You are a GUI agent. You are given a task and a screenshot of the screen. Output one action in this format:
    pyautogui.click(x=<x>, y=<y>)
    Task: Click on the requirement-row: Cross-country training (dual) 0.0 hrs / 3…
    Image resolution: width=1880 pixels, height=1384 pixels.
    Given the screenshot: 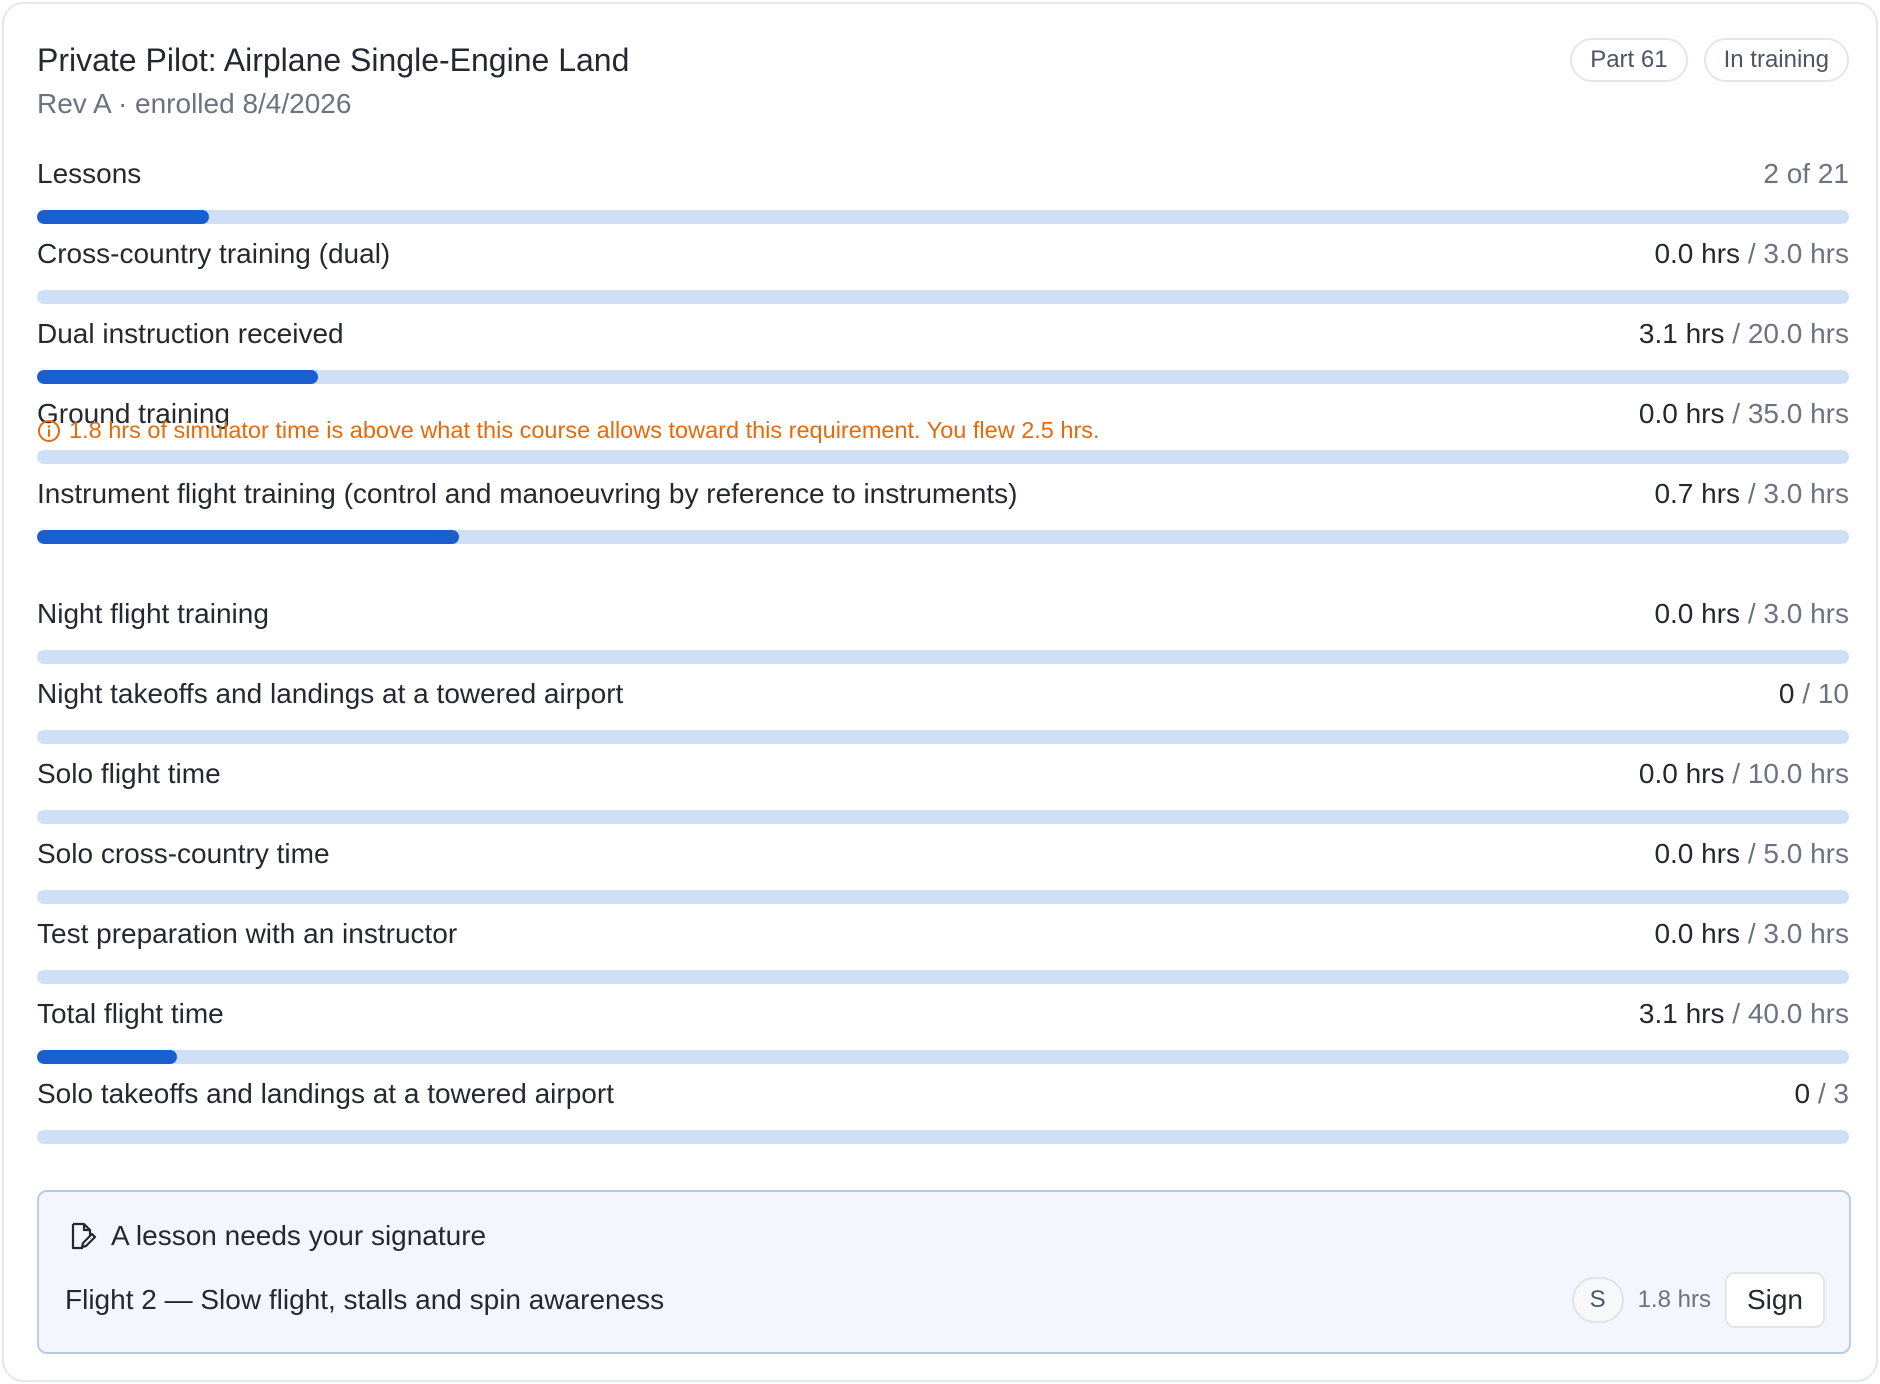 What is the action you would take?
    pyautogui.click(x=943, y=274)
    